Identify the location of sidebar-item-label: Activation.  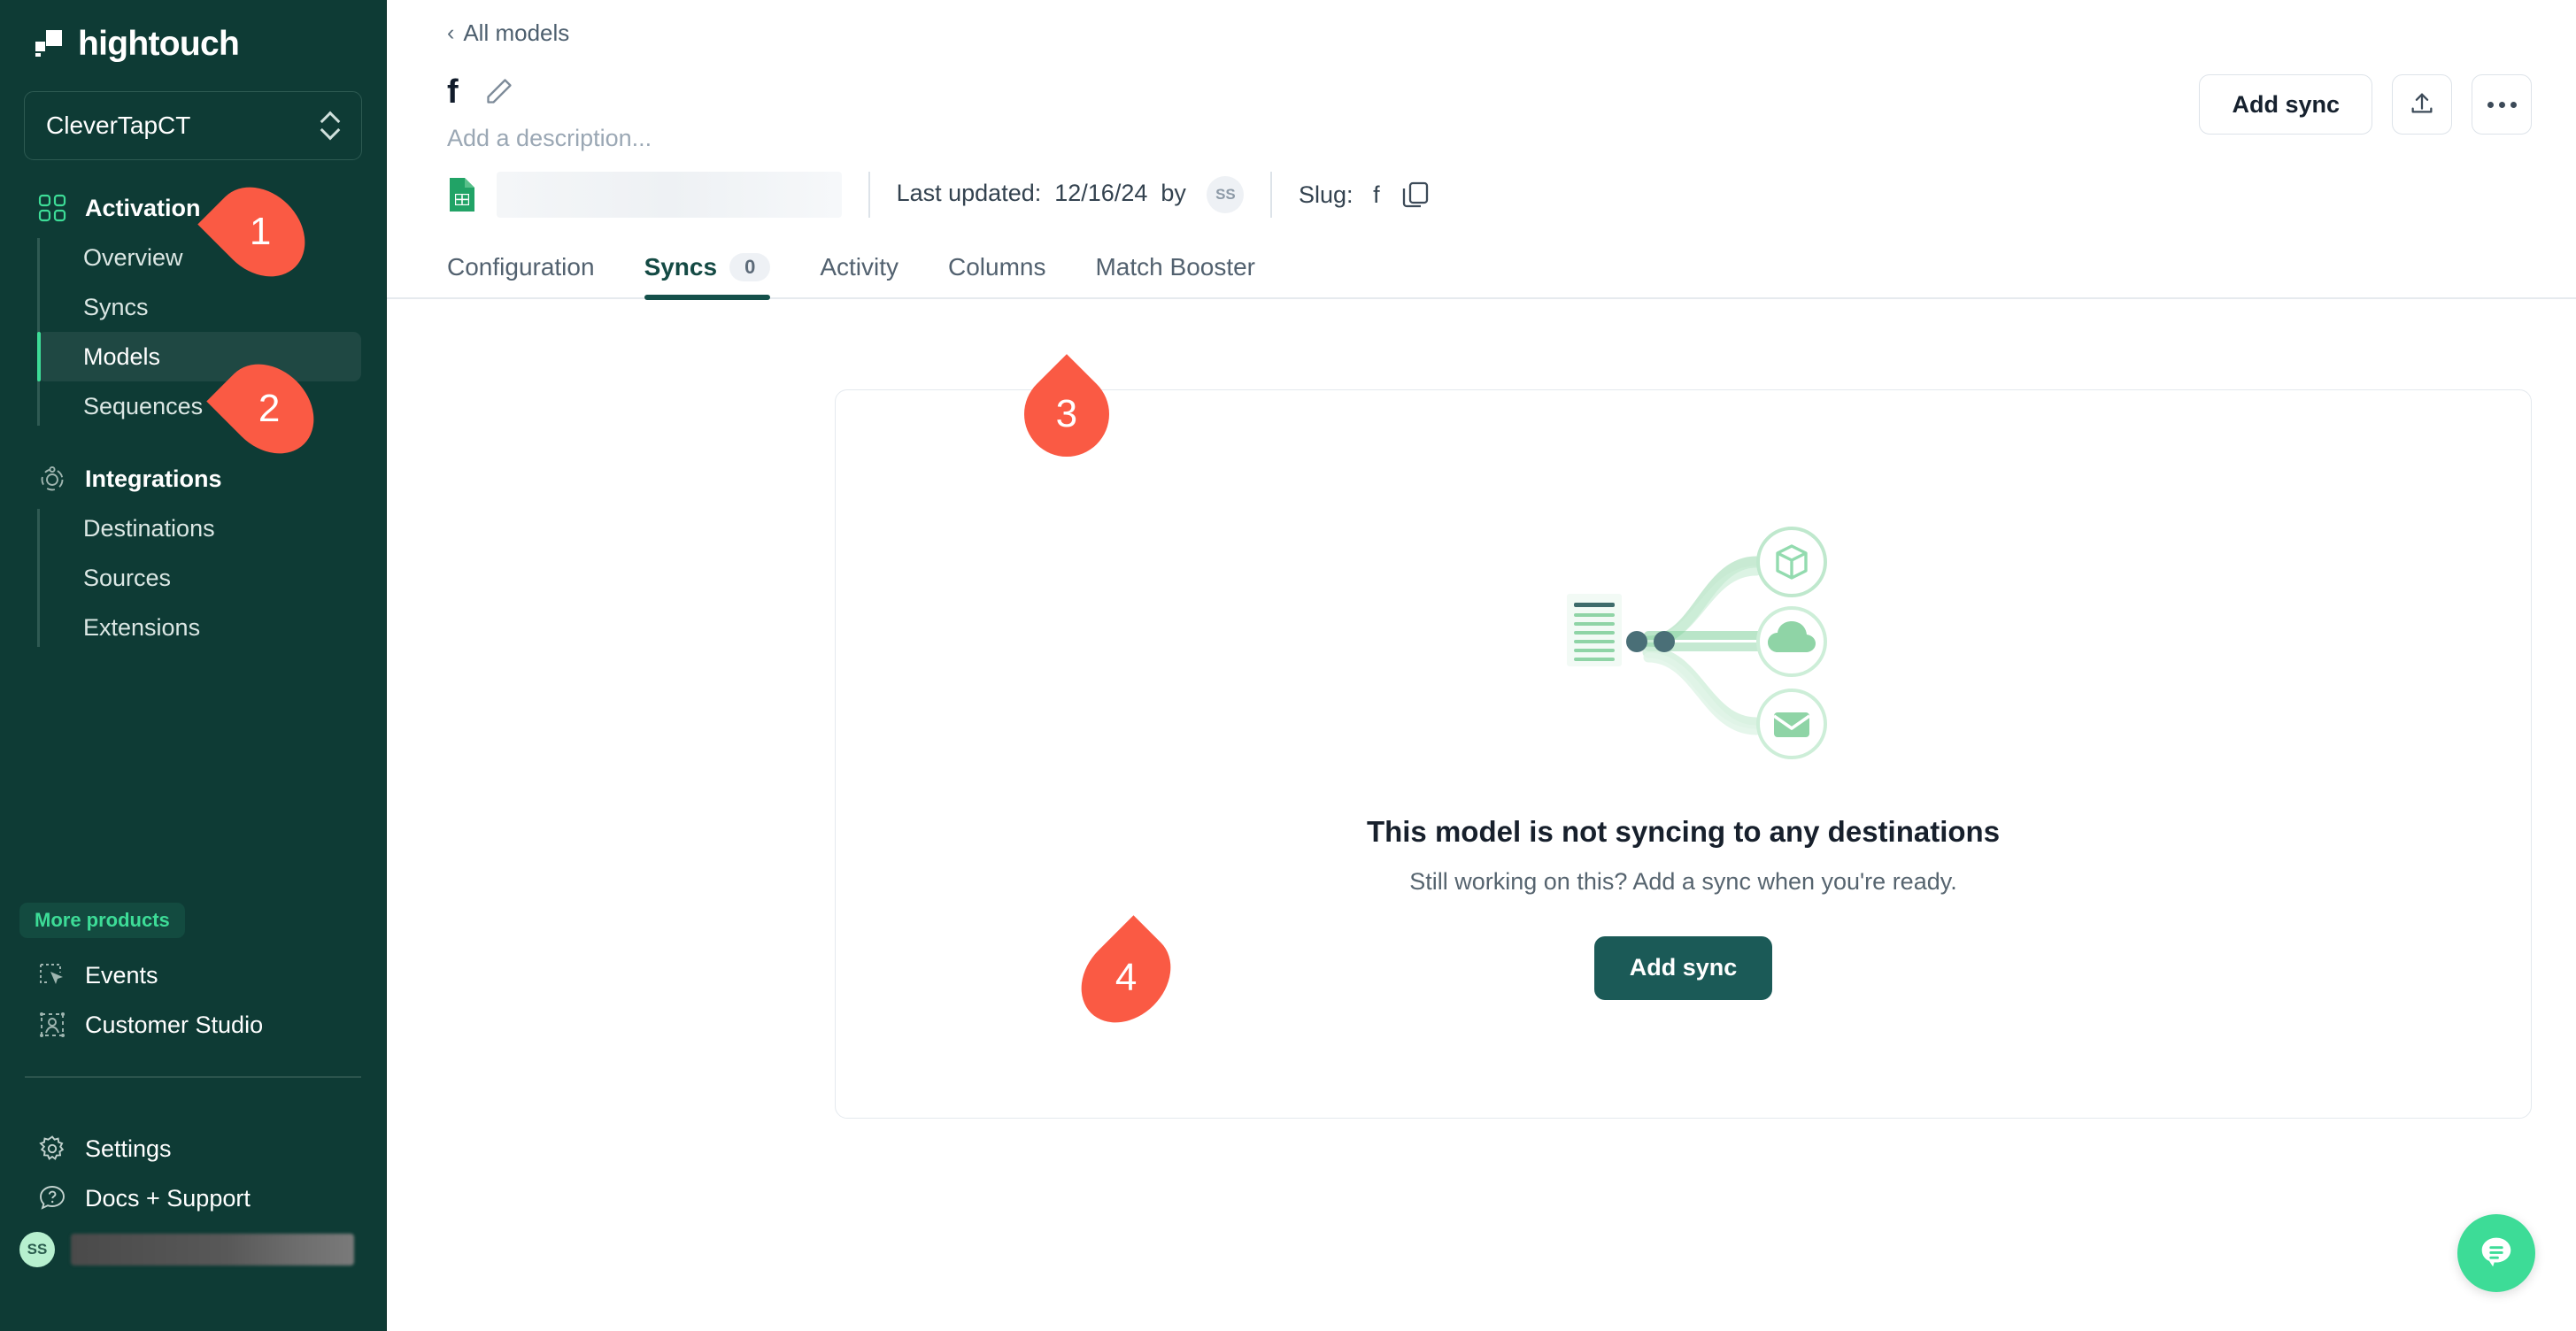
(143, 207).